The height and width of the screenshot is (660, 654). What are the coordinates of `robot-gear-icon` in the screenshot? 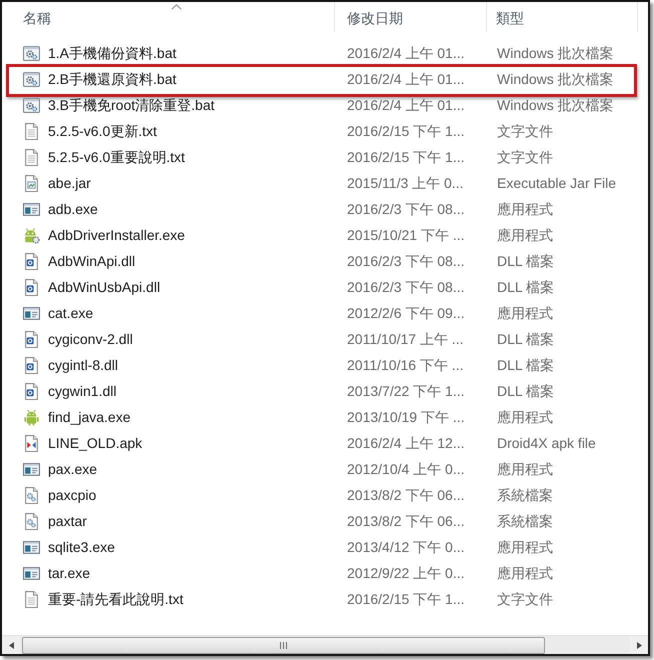 It's located at (31, 235).